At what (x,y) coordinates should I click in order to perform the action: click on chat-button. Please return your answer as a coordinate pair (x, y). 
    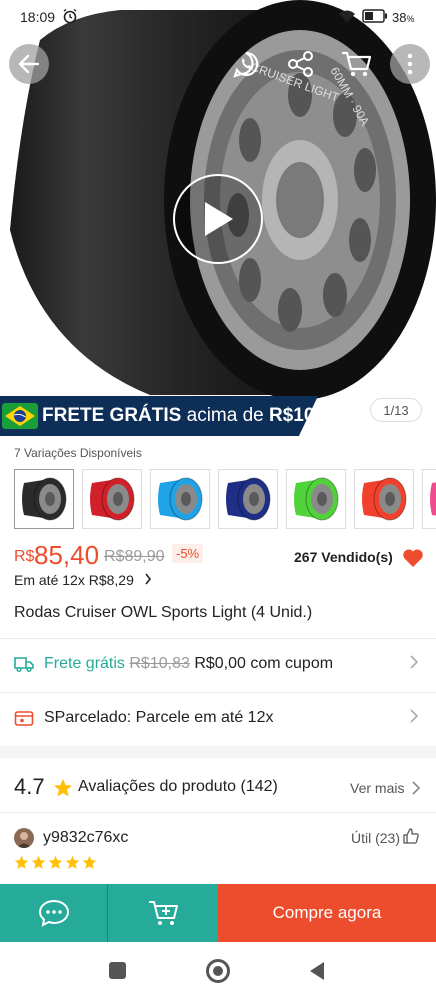
    Looking at the image, I should click on (54, 913).